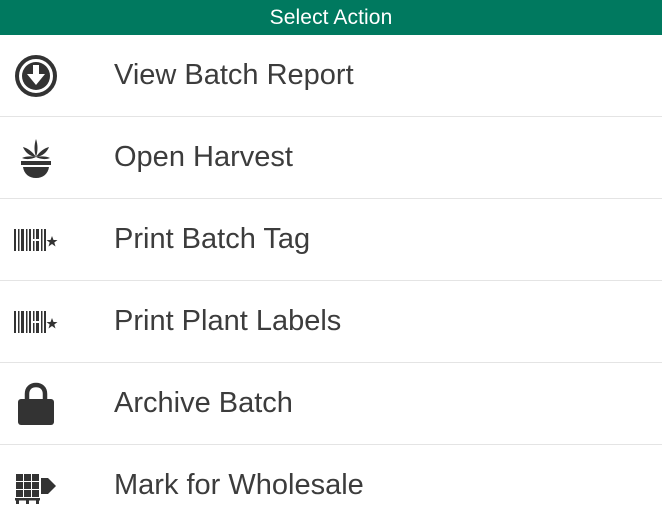 Image resolution: width=662 pixels, height=524 pixels. Describe the element at coordinates (36, 486) in the screenshot. I see `pallet-arrow-icon` at that location.